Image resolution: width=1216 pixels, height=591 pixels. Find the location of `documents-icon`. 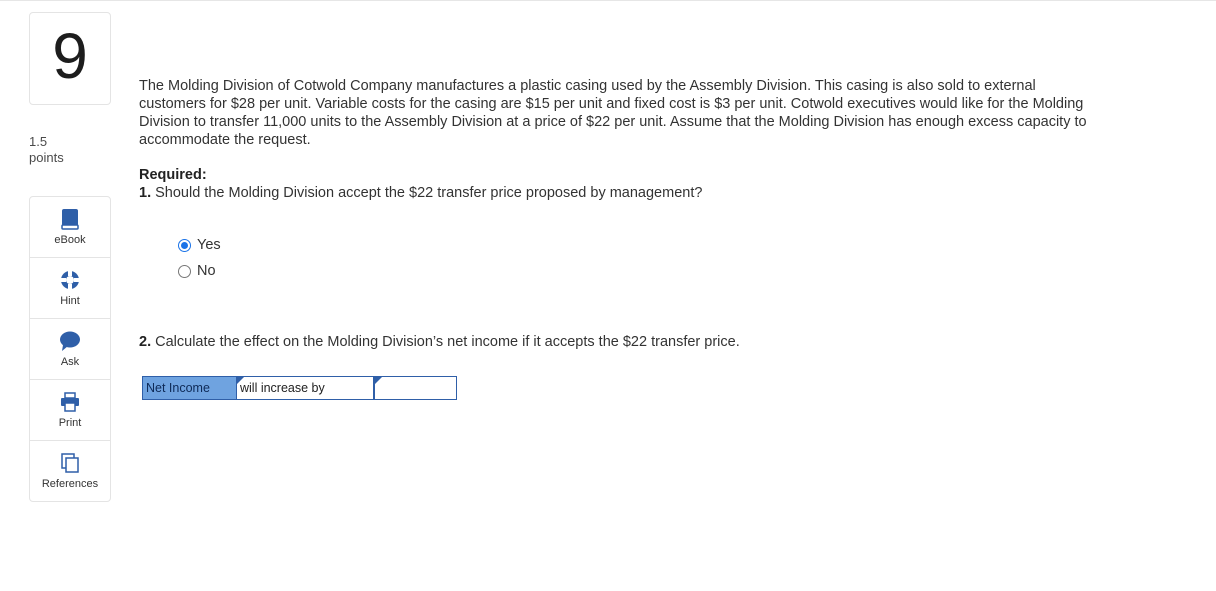

documents-icon is located at coordinates (70, 463).